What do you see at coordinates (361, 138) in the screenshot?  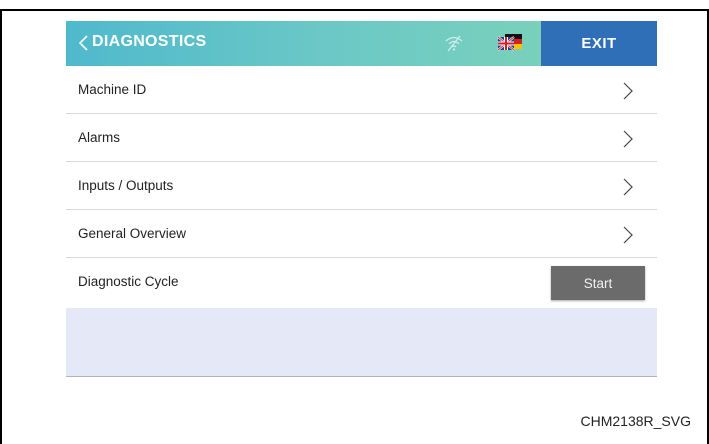 I see `menu-item-alarms: Alarms` at bounding box center [361, 138].